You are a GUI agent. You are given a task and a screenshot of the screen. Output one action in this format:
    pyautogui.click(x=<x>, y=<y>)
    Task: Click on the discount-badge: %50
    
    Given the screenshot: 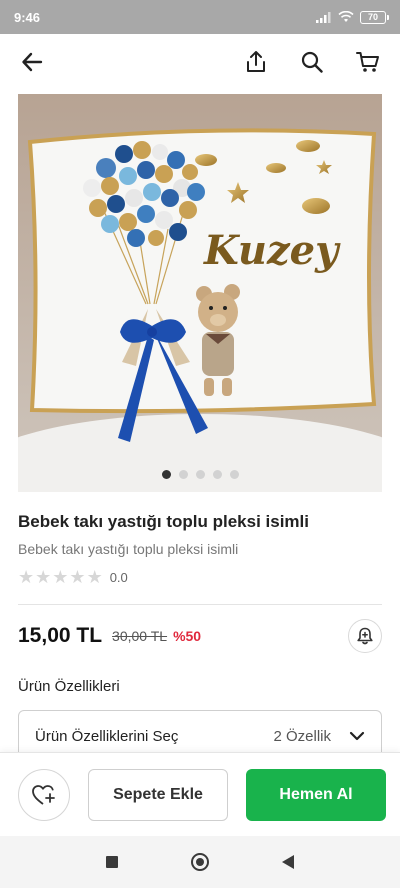 What is the action you would take?
    pyautogui.click(x=187, y=636)
    